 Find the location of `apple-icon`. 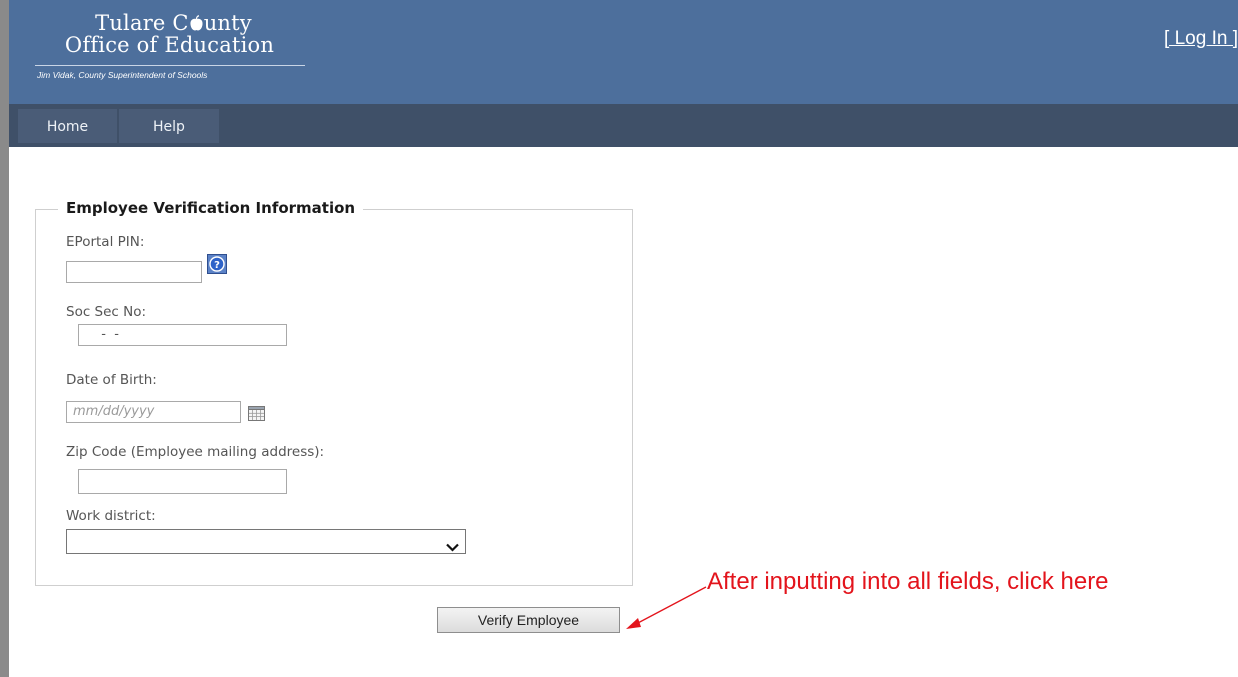

apple-icon is located at coordinates (196, 23).